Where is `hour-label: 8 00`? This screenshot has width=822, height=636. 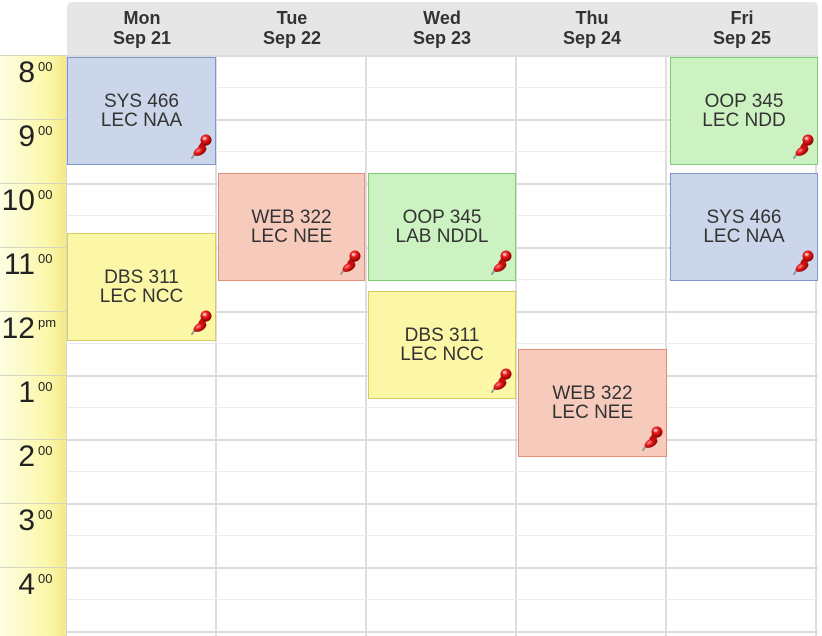
hour-label: 8 00 is located at coordinates (33, 87).